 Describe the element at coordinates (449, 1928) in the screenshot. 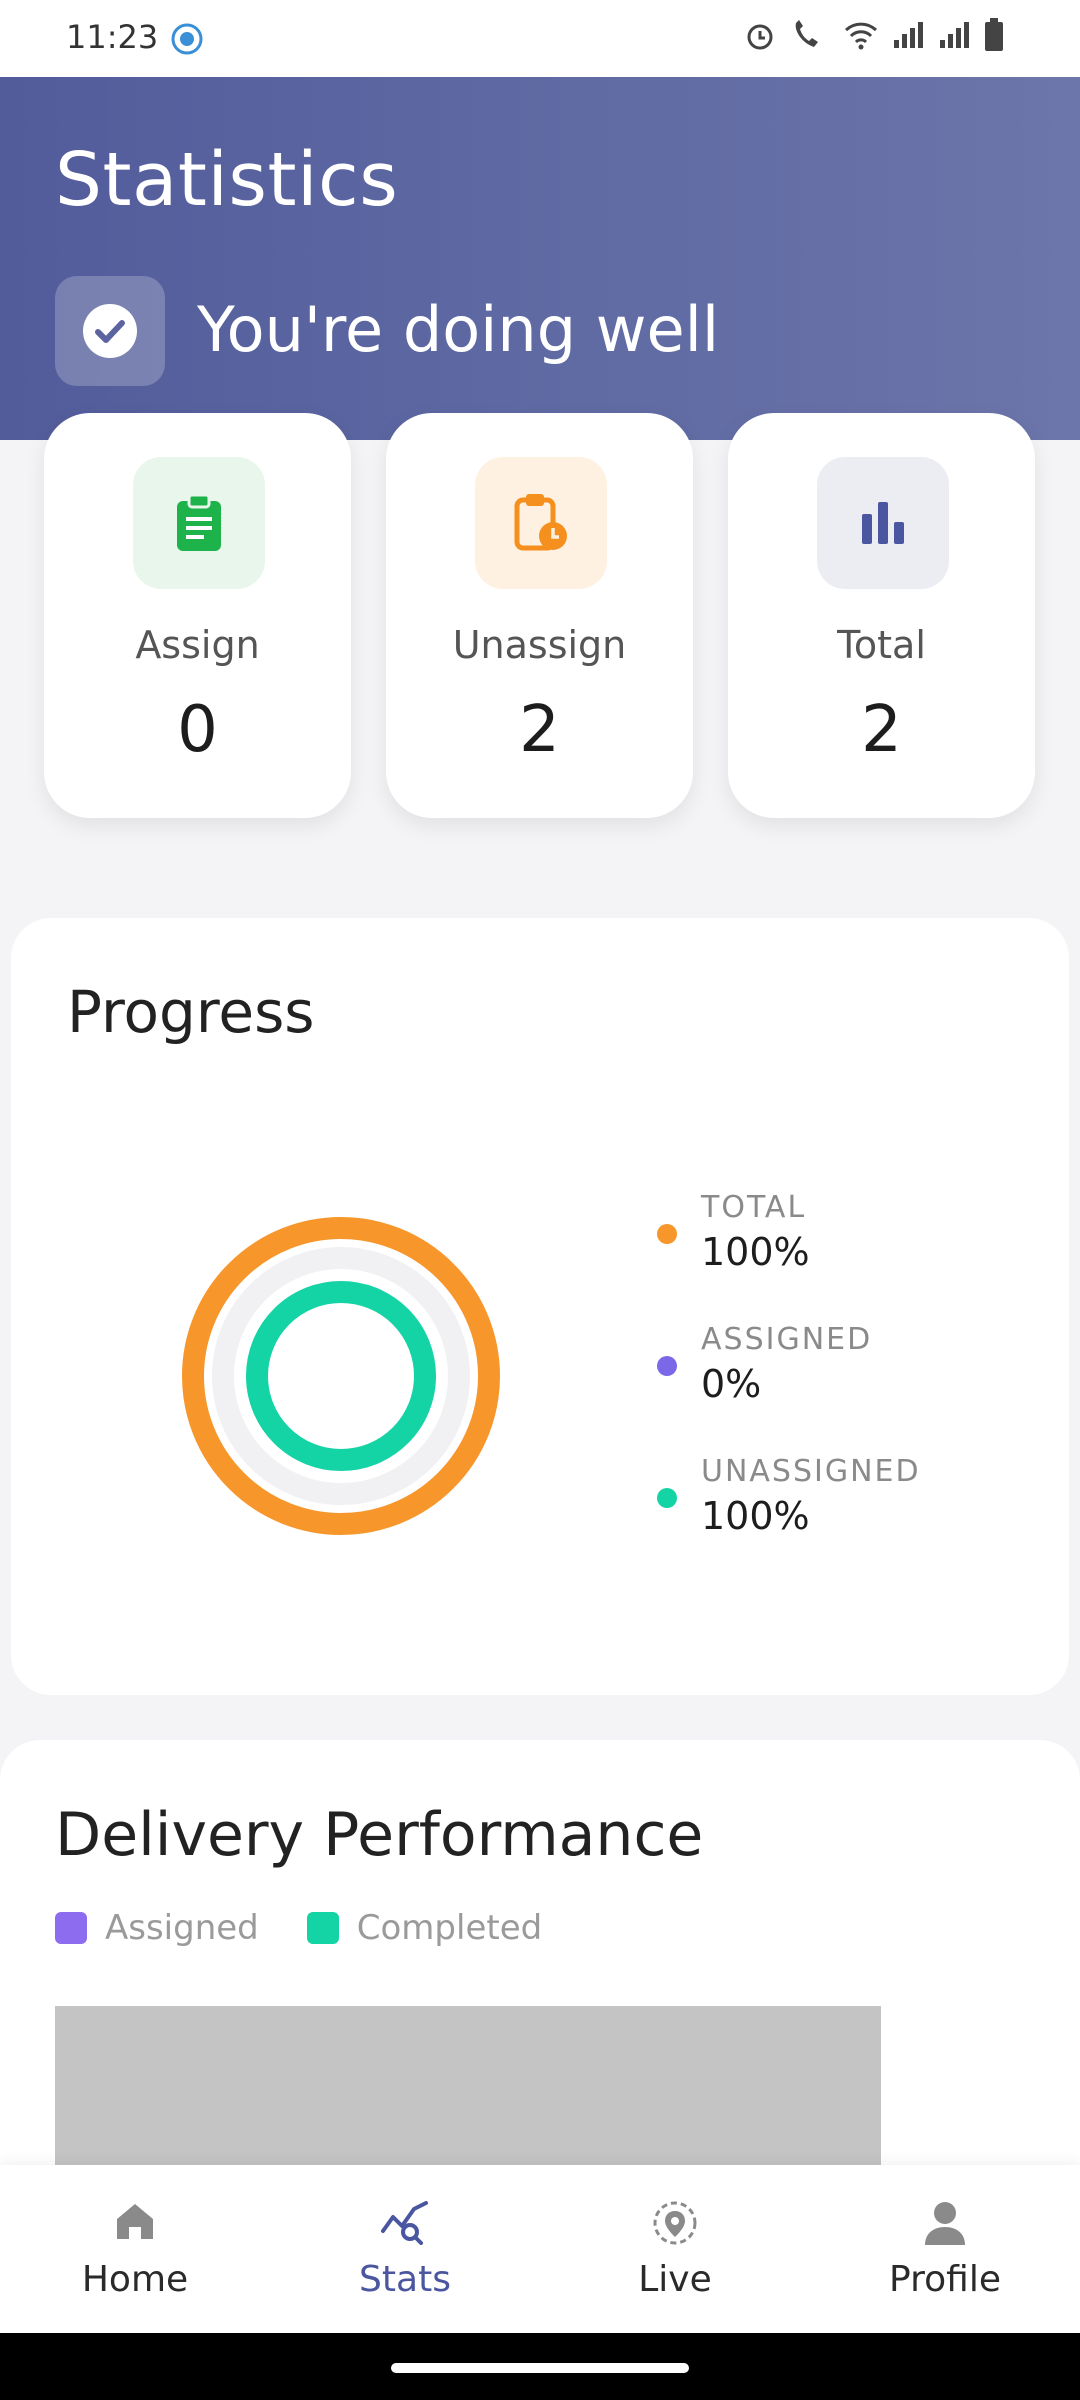

I see `legend-label: Completed` at that location.